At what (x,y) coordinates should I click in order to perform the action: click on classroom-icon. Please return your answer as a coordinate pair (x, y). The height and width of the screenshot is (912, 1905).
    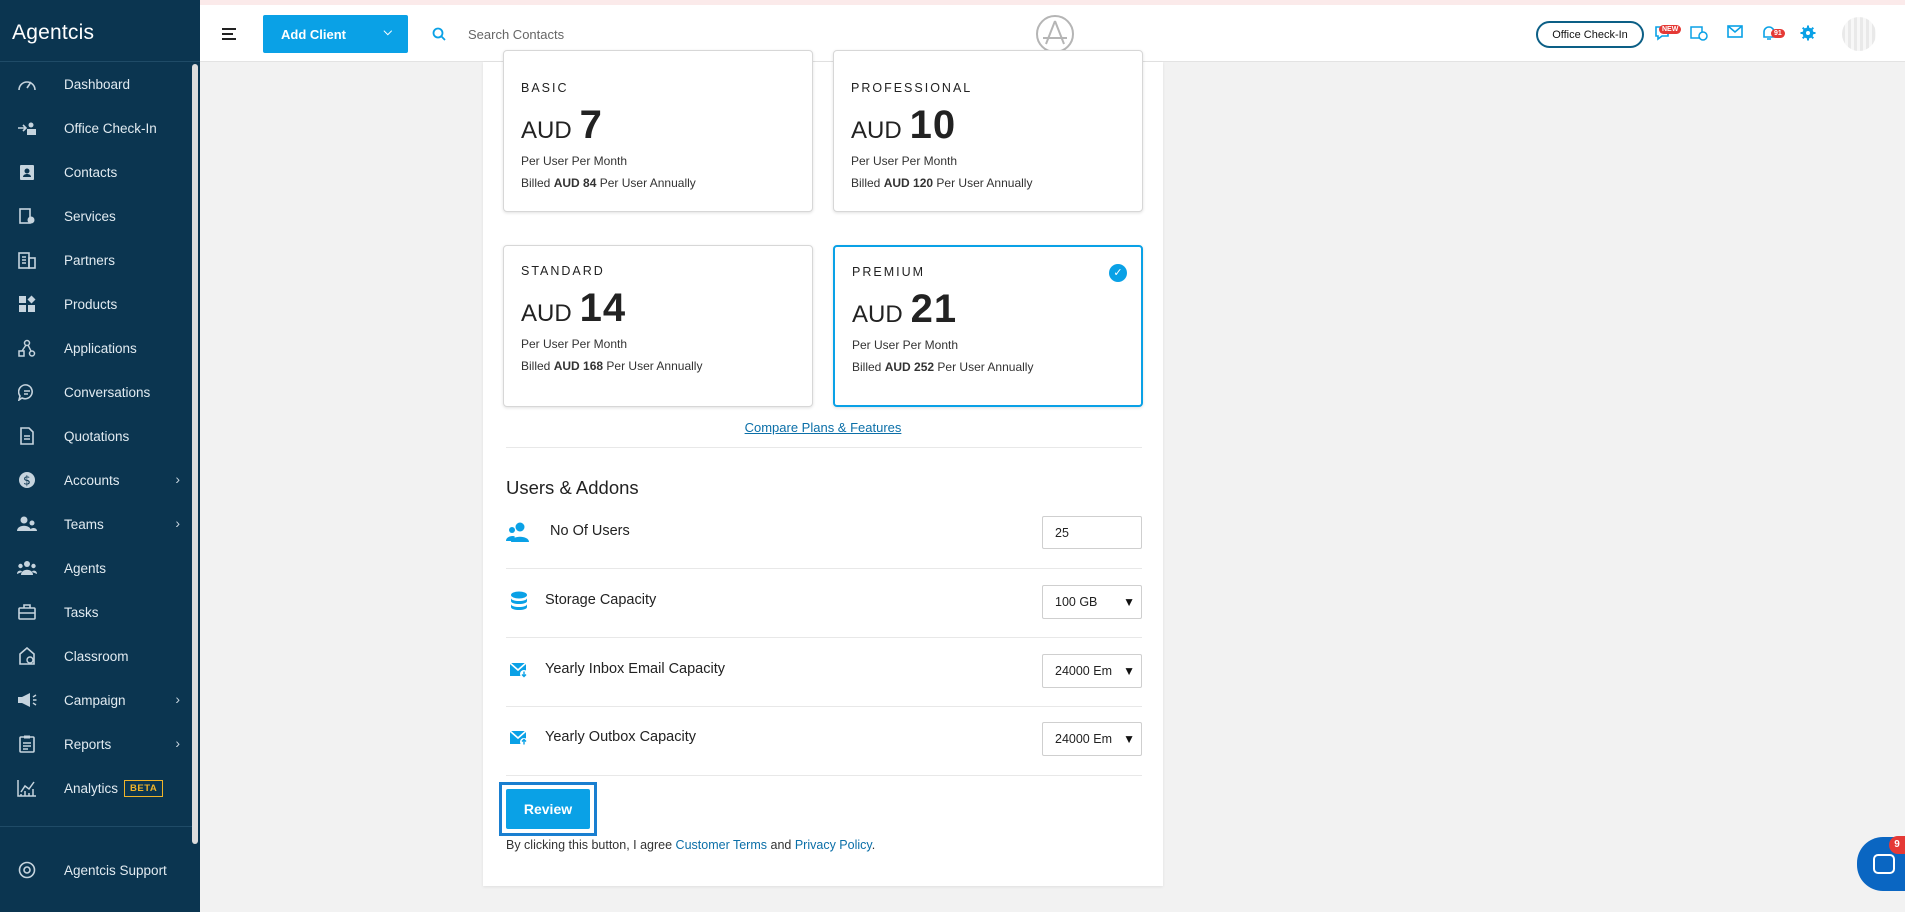
    Looking at the image, I should click on (27, 656).